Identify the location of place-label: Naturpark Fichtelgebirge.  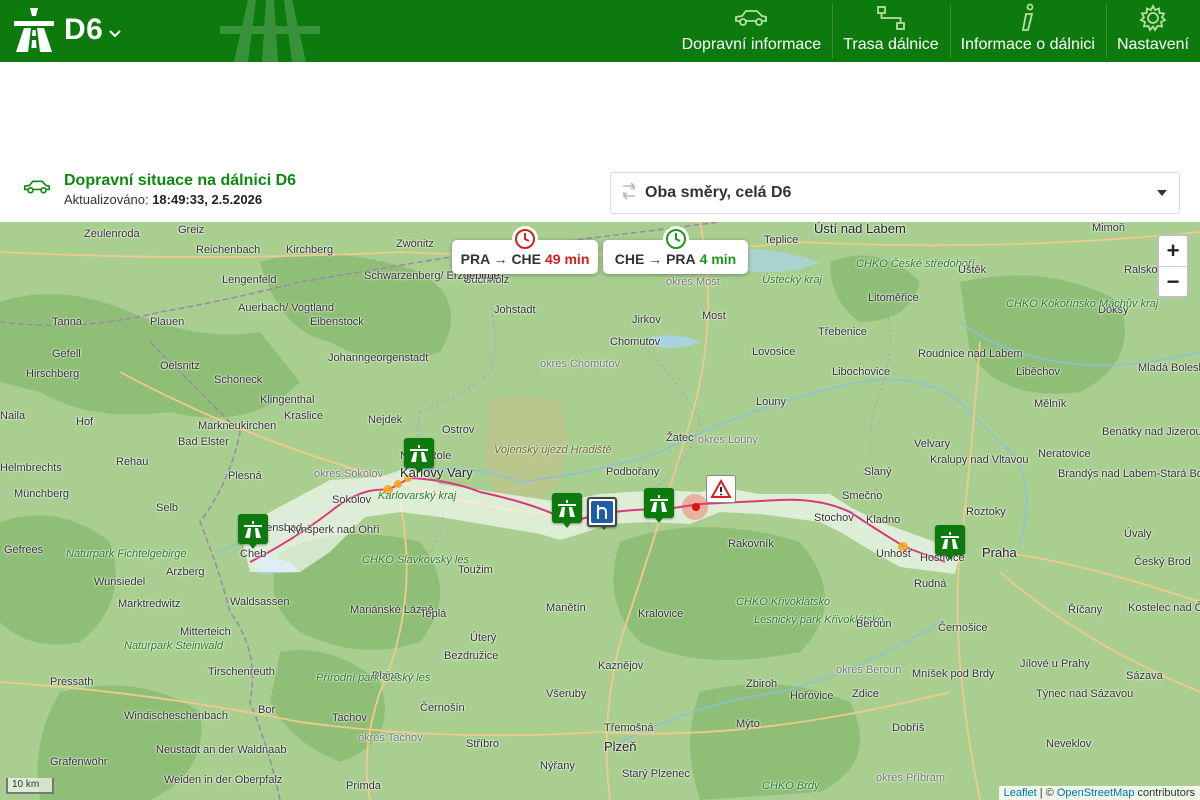
(126, 554).